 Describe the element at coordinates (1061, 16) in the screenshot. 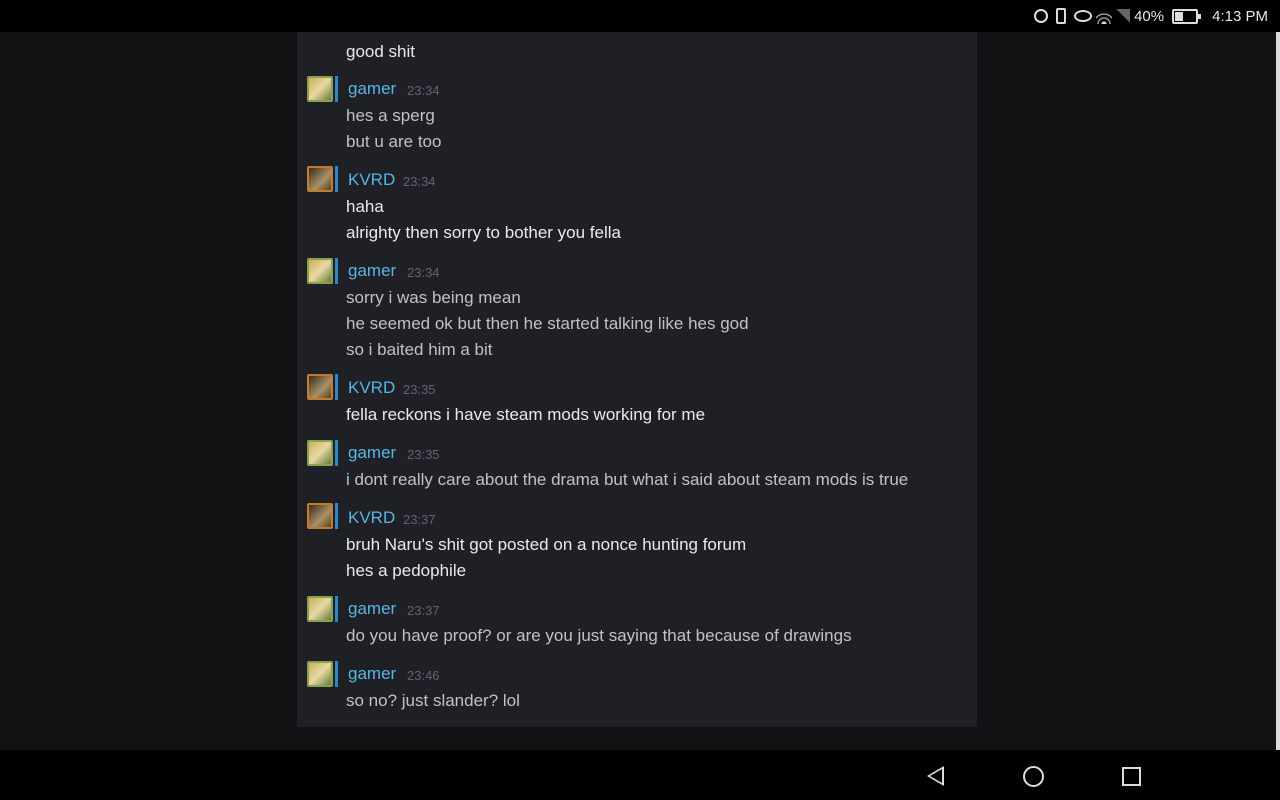

I see `vibrate-icon` at that location.